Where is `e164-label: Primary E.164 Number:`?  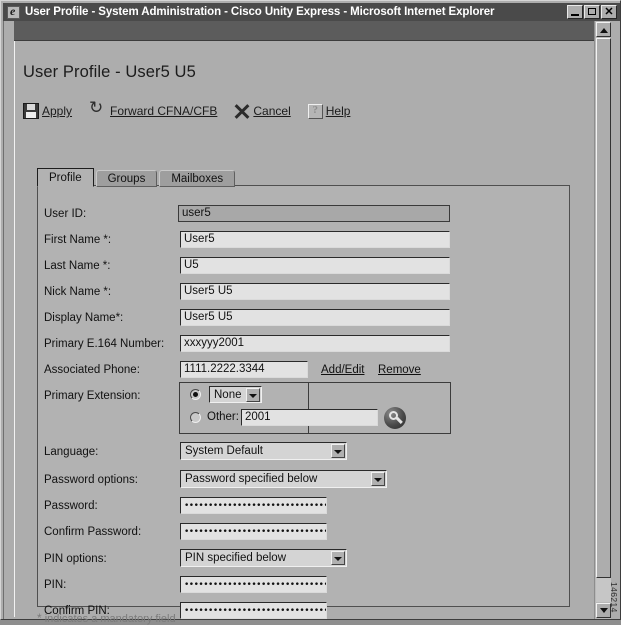 e164-label: Primary E.164 Number: is located at coordinates (104, 344).